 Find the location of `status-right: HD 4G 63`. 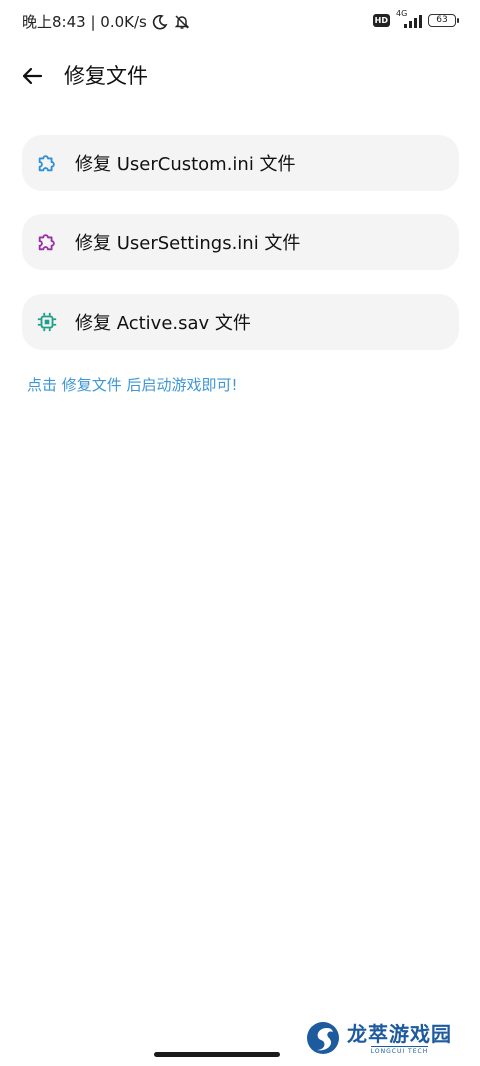

status-right: HD 4G 63 is located at coordinates (415, 18).